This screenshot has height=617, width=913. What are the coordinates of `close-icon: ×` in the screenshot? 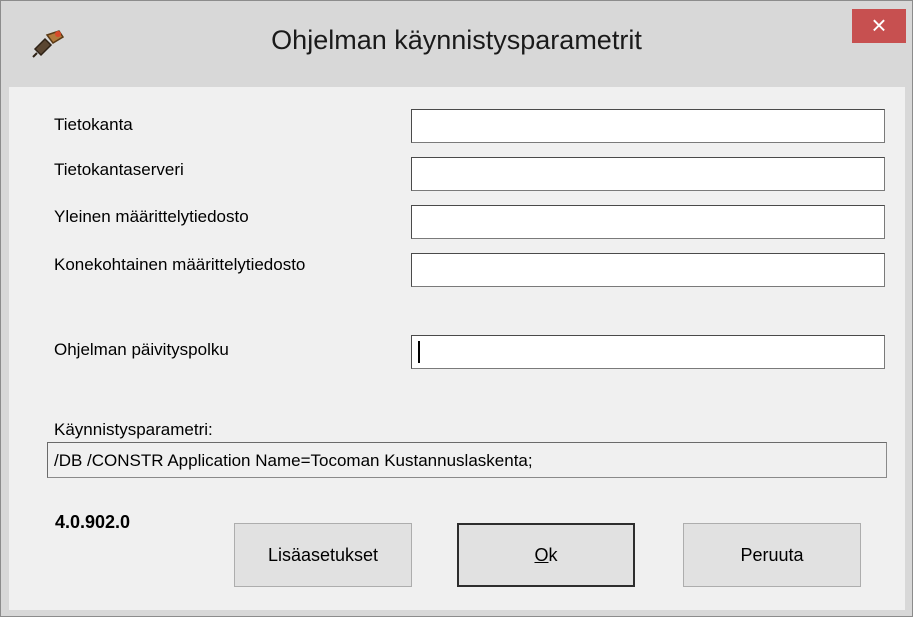 It's located at (878, 25).